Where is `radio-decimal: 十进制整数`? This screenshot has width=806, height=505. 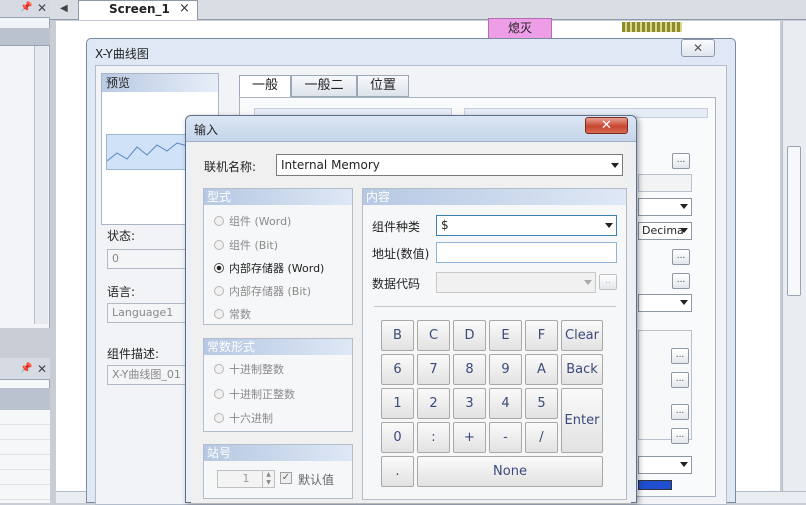 radio-decimal: 十进制整数 is located at coordinates (249, 369).